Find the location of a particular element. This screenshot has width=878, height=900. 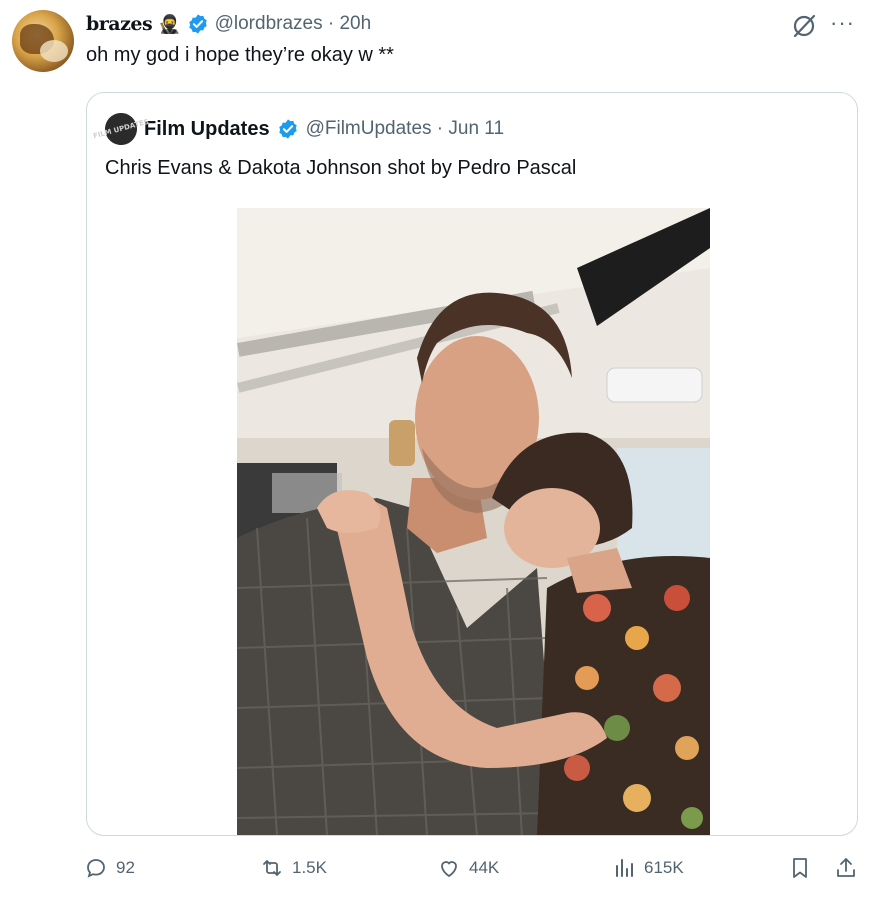

quoted-handle-date: @FilmUpdates · Jun 11 is located at coordinates (405, 129).